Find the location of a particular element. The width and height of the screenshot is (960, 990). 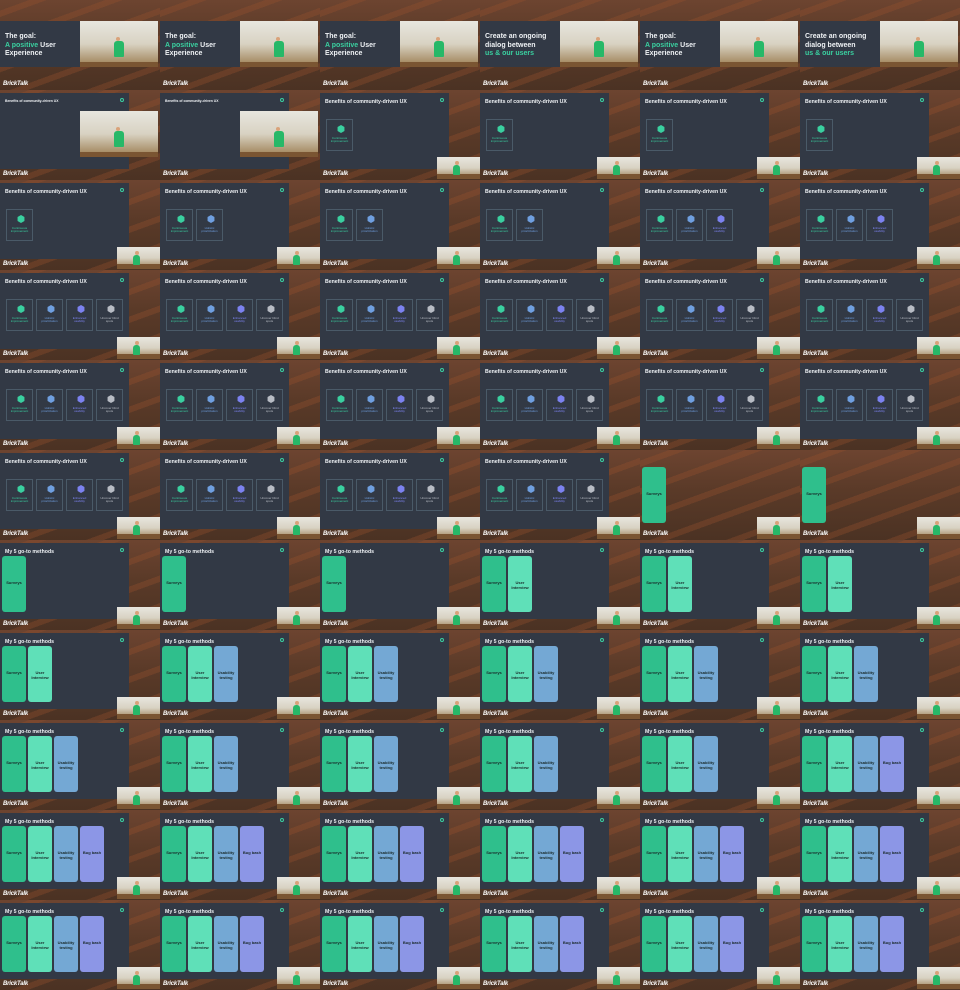

method-card: Surveys is located at coordinates (174, 854).